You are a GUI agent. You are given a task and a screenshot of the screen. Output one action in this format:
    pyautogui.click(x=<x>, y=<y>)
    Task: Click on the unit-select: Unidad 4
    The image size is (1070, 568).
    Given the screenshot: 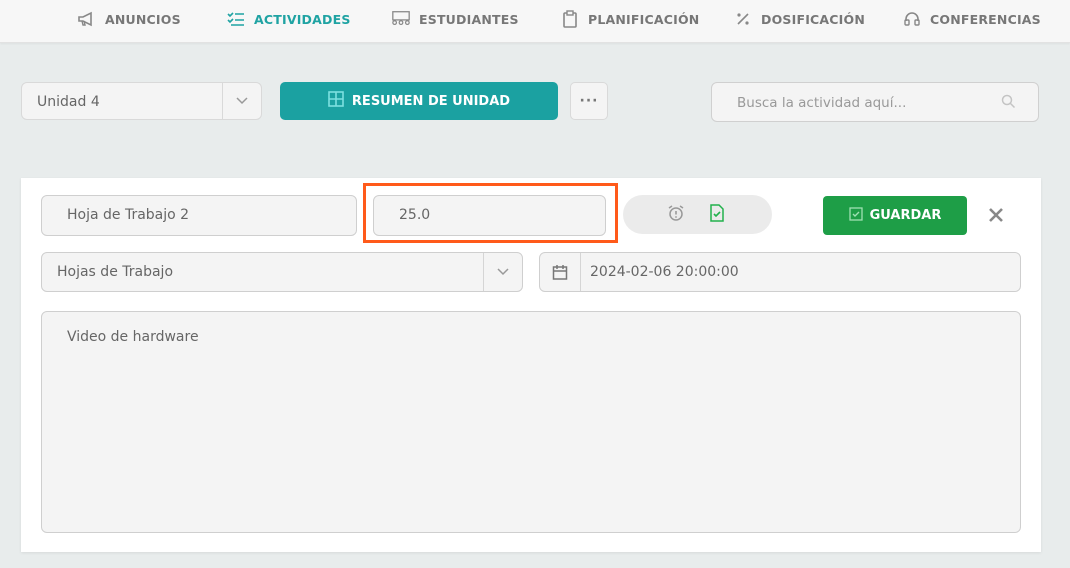 What is the action you would take?
    pyautogui.click(x=141, y=101)
    